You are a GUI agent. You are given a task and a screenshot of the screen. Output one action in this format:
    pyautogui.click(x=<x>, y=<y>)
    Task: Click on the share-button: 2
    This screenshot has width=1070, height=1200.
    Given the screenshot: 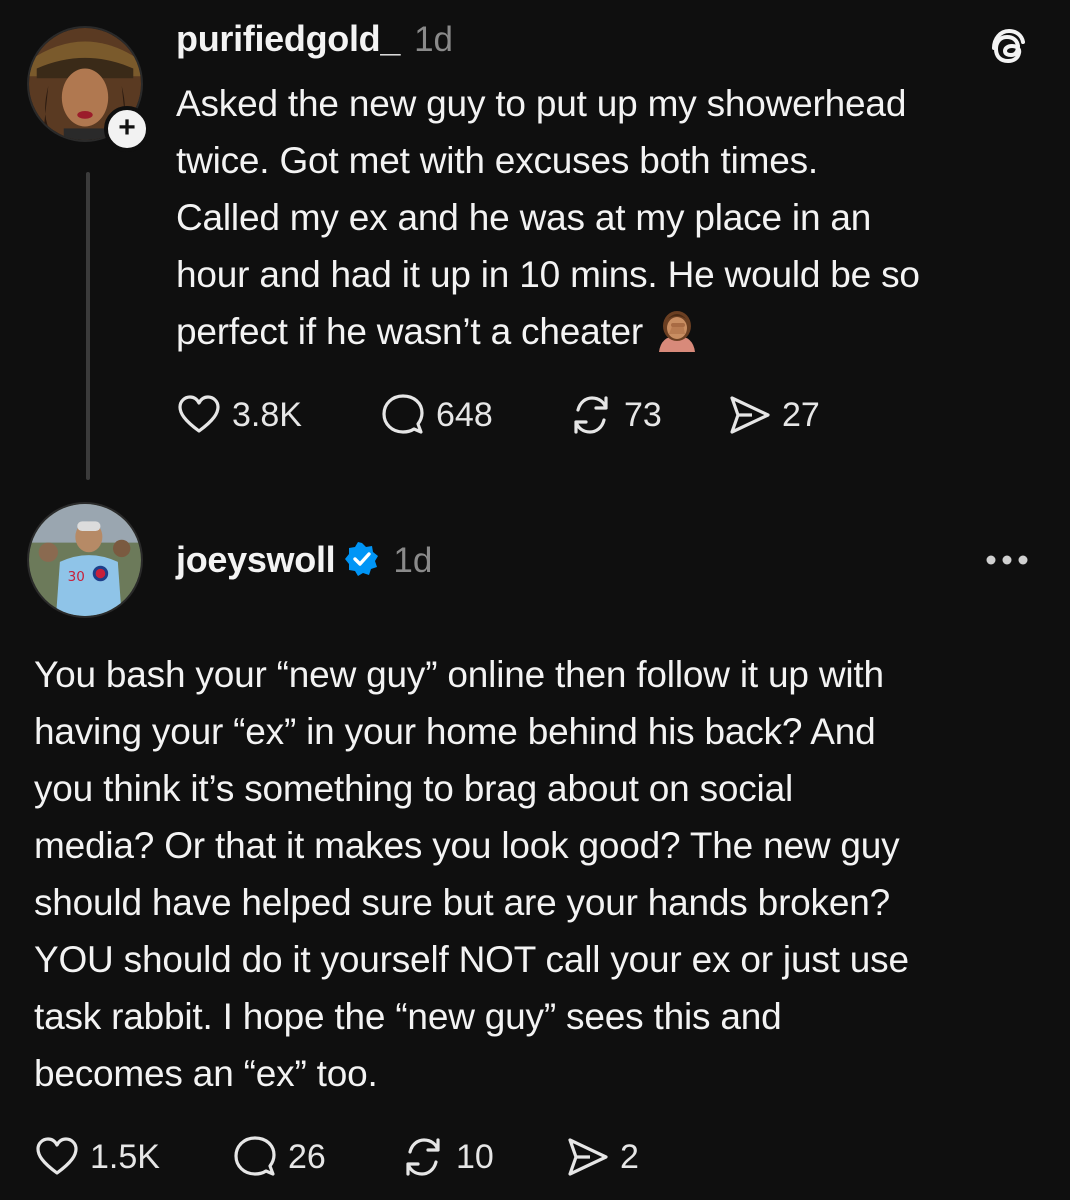 What is the action you would take?
    pyautogui.click(x=601, y=1157)
    